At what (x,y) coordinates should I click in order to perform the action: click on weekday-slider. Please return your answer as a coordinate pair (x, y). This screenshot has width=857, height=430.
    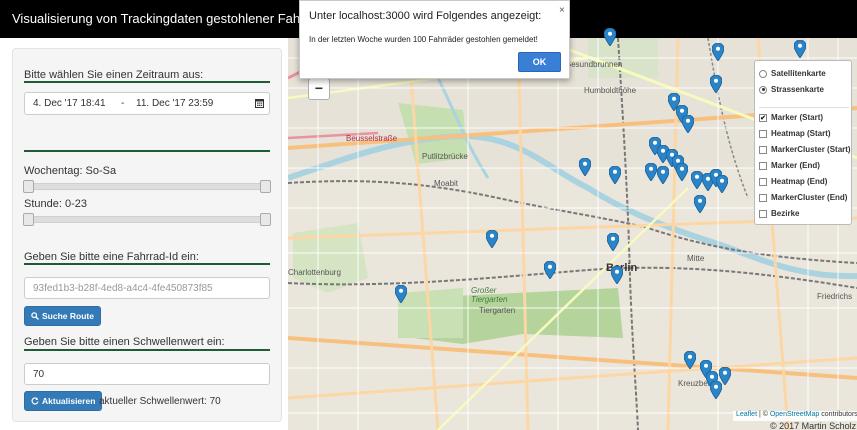
    Looking at the image, I should click on (147, 186).